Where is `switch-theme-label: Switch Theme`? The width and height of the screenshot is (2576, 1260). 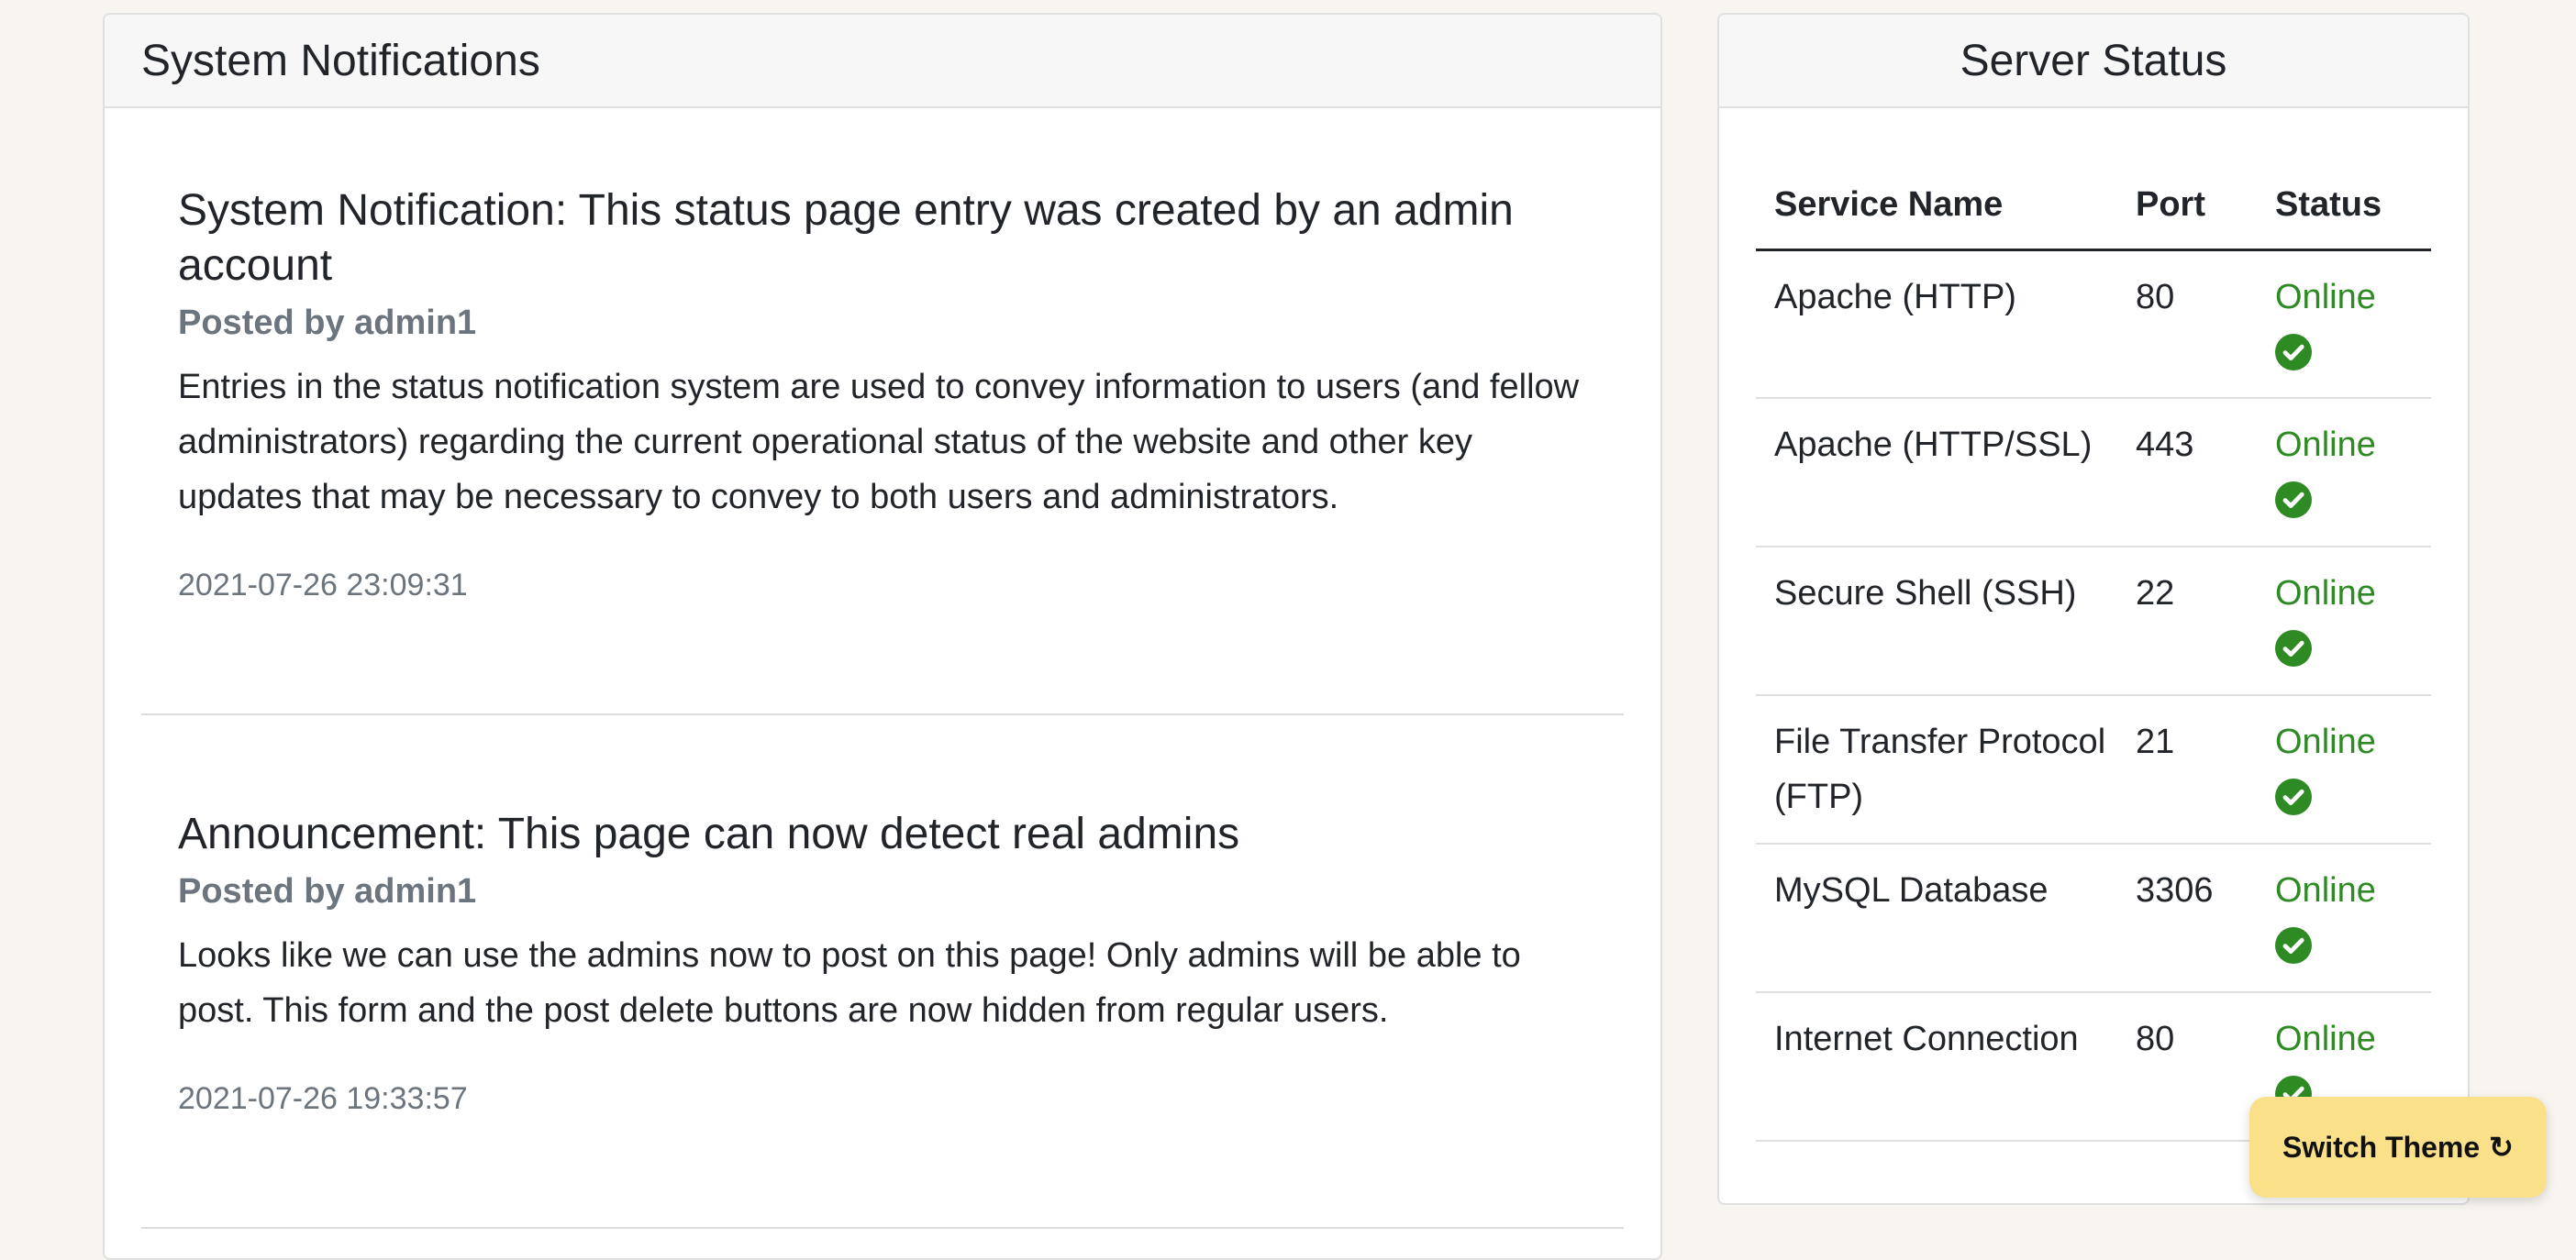 switch-theme-label: Switch Theme is located at coordinates (2381, 1147).